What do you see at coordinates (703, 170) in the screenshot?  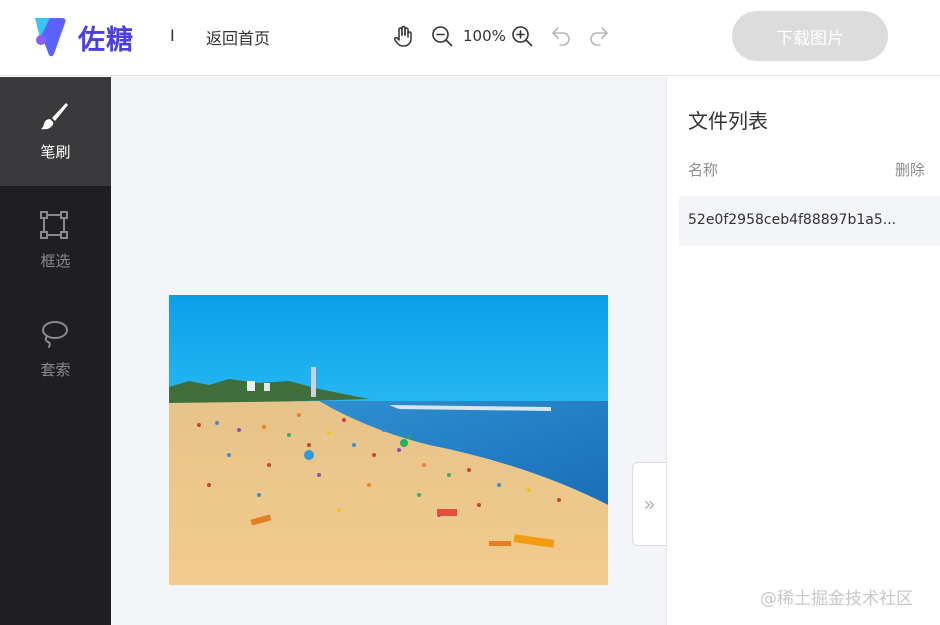 I see `column-header-name: 名称` at bounding box center [703, 170].